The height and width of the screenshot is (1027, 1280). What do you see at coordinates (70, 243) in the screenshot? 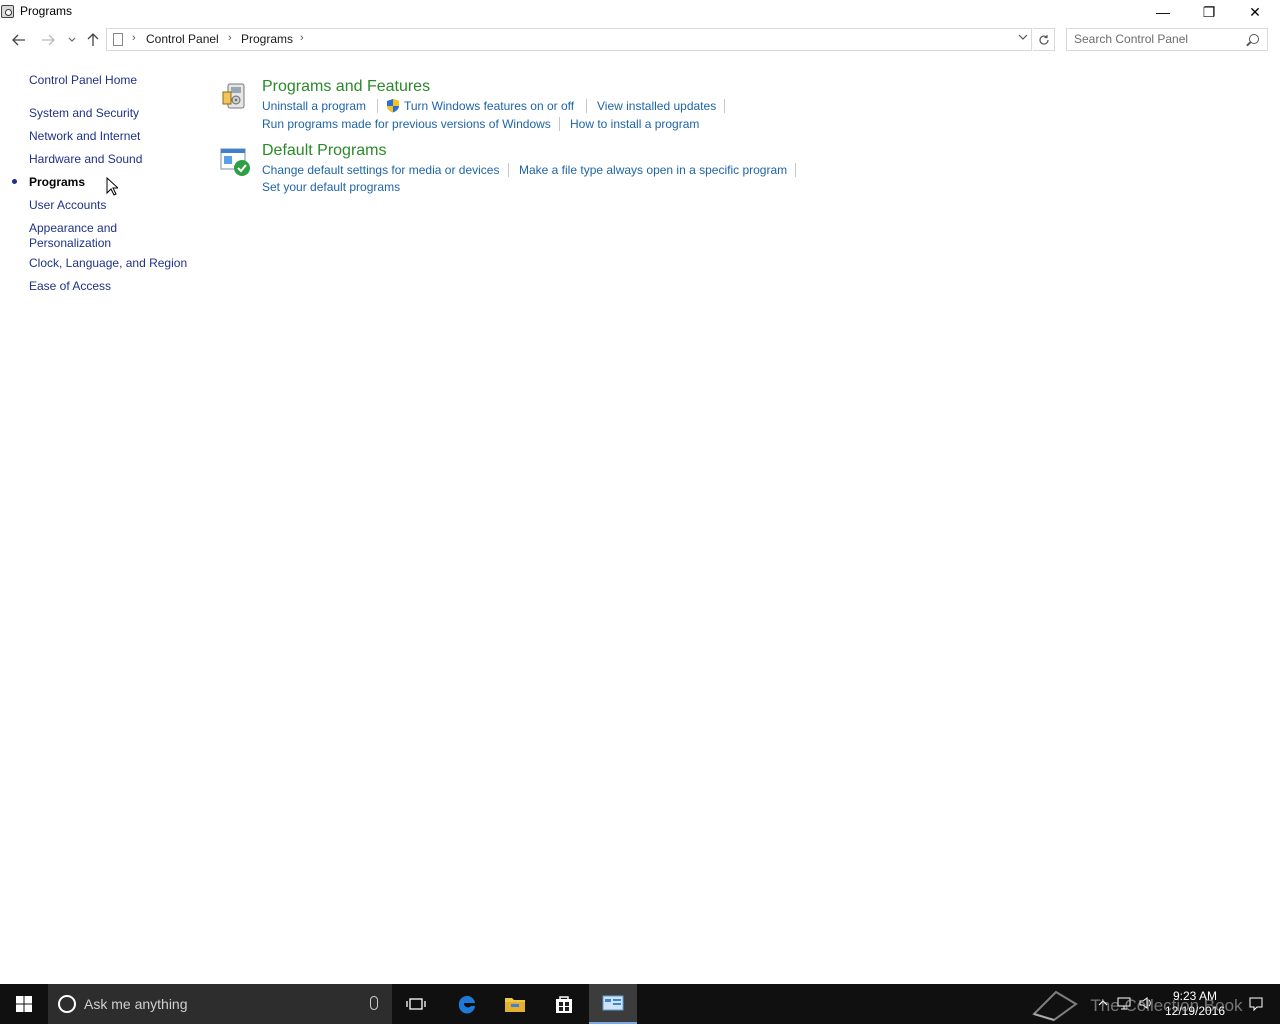
I see `sidebar-item-appearance-line2: Personalization` at bounding box center [70, 243].